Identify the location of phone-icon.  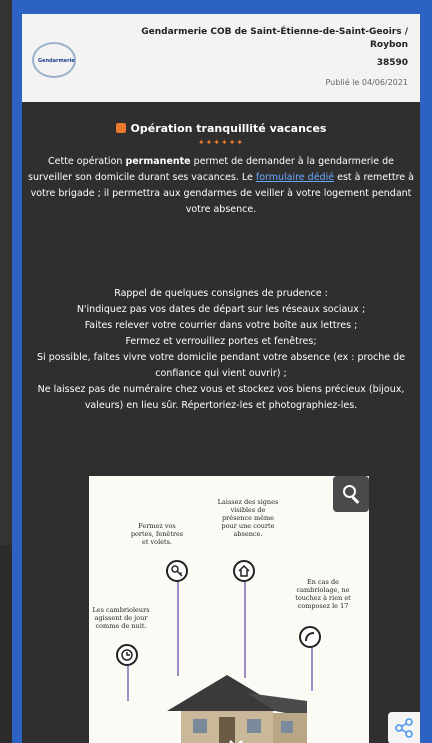
(310, 637).